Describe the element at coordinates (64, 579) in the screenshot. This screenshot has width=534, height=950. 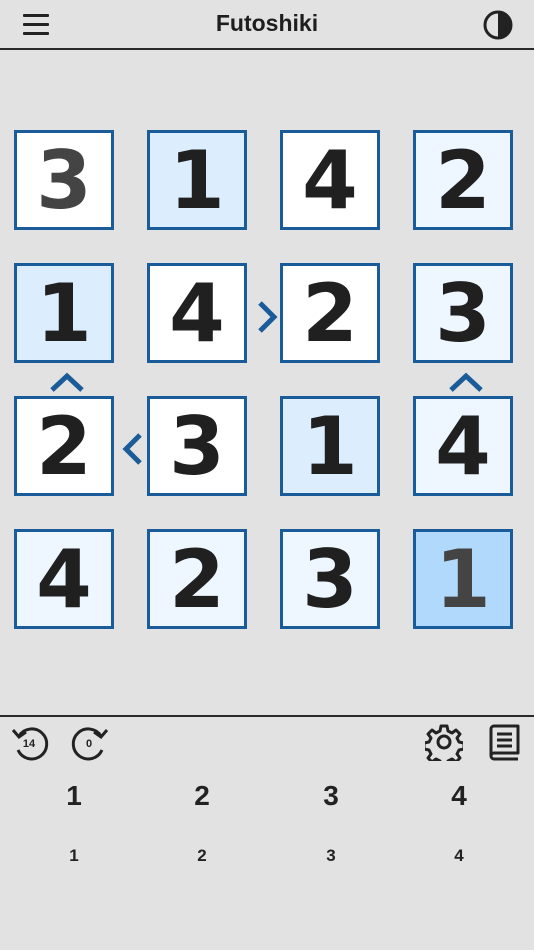
I see `cell-r4c1: 4` at that location.